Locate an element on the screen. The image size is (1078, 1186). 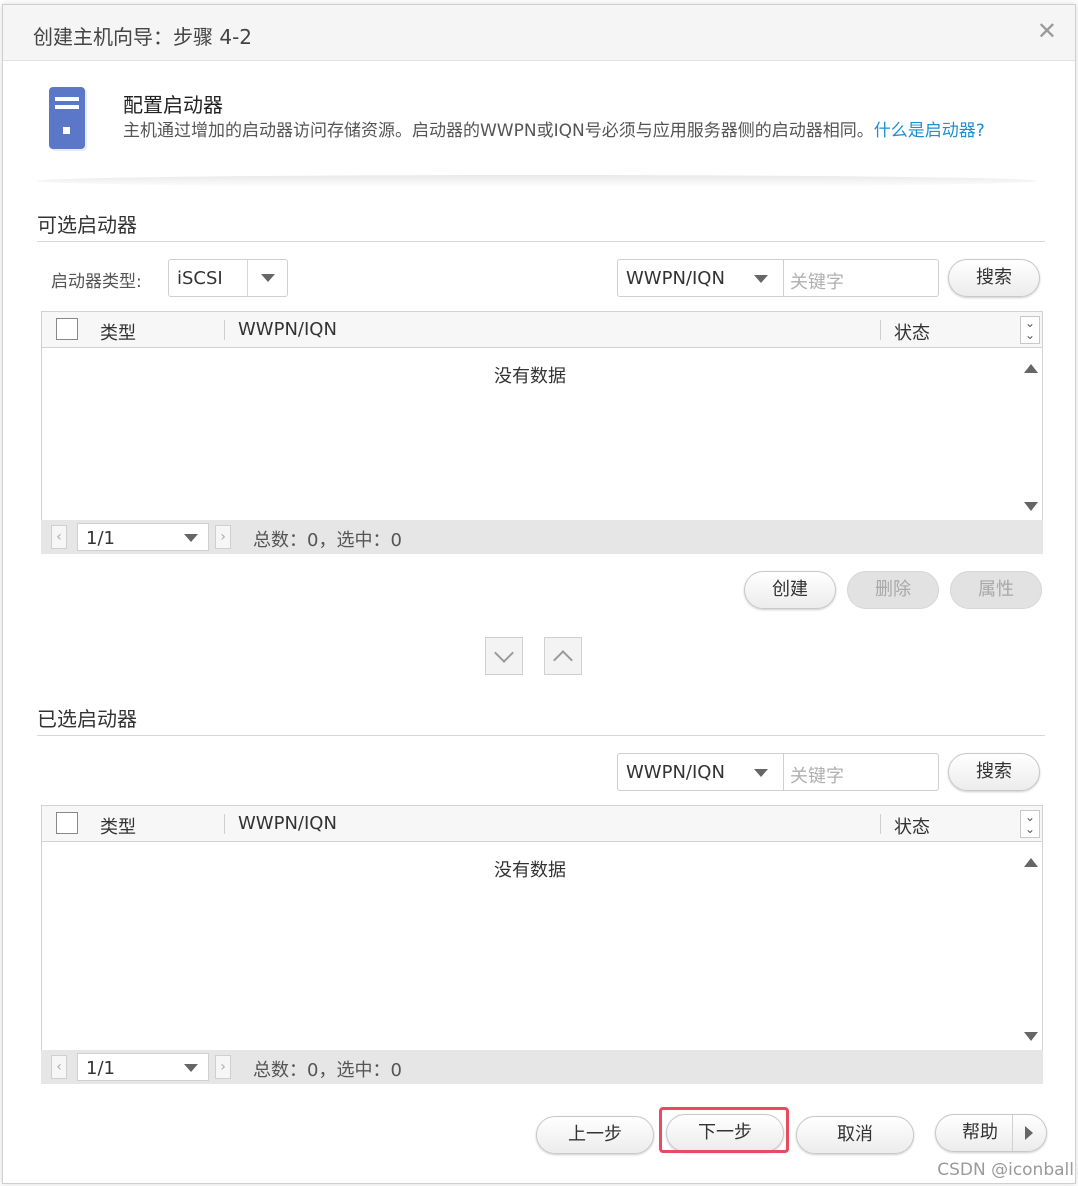
header-divider-shadow is located at coordinates (537, 181).